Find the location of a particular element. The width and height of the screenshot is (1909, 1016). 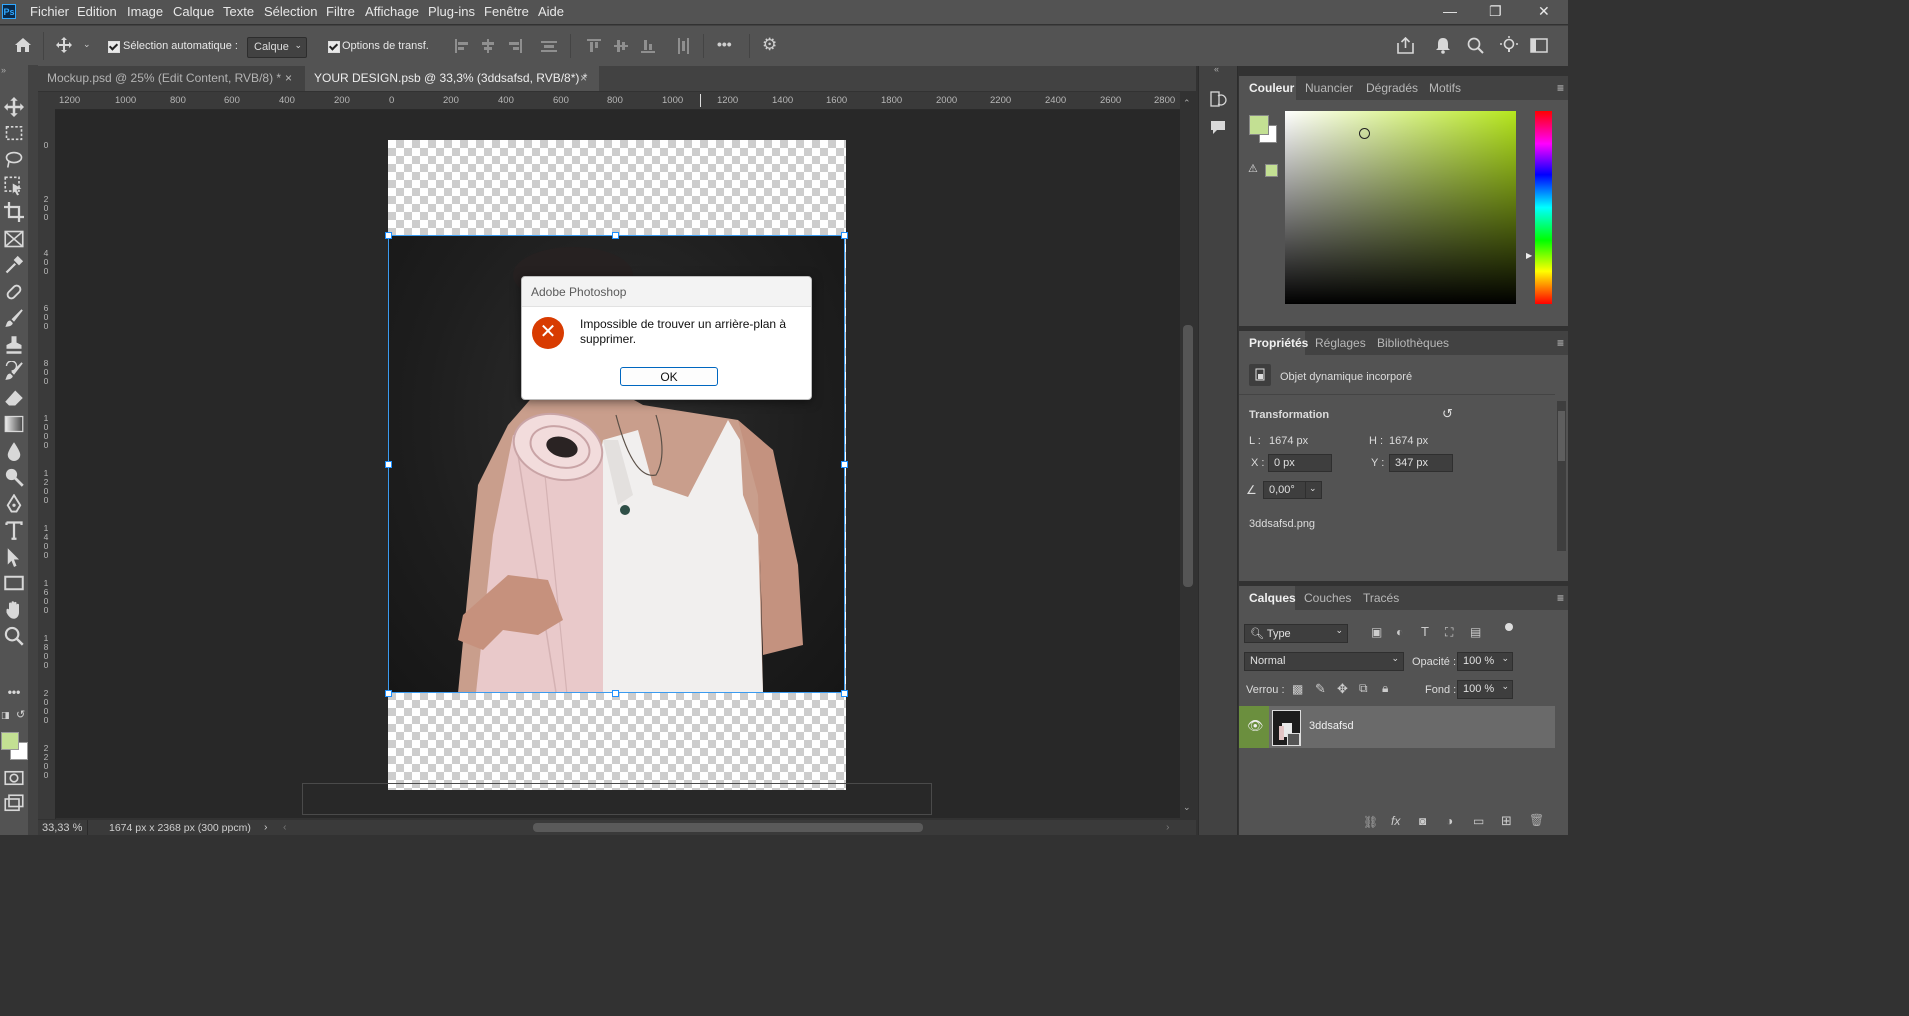

menu-image: Image is located at coordinates (145, 11).